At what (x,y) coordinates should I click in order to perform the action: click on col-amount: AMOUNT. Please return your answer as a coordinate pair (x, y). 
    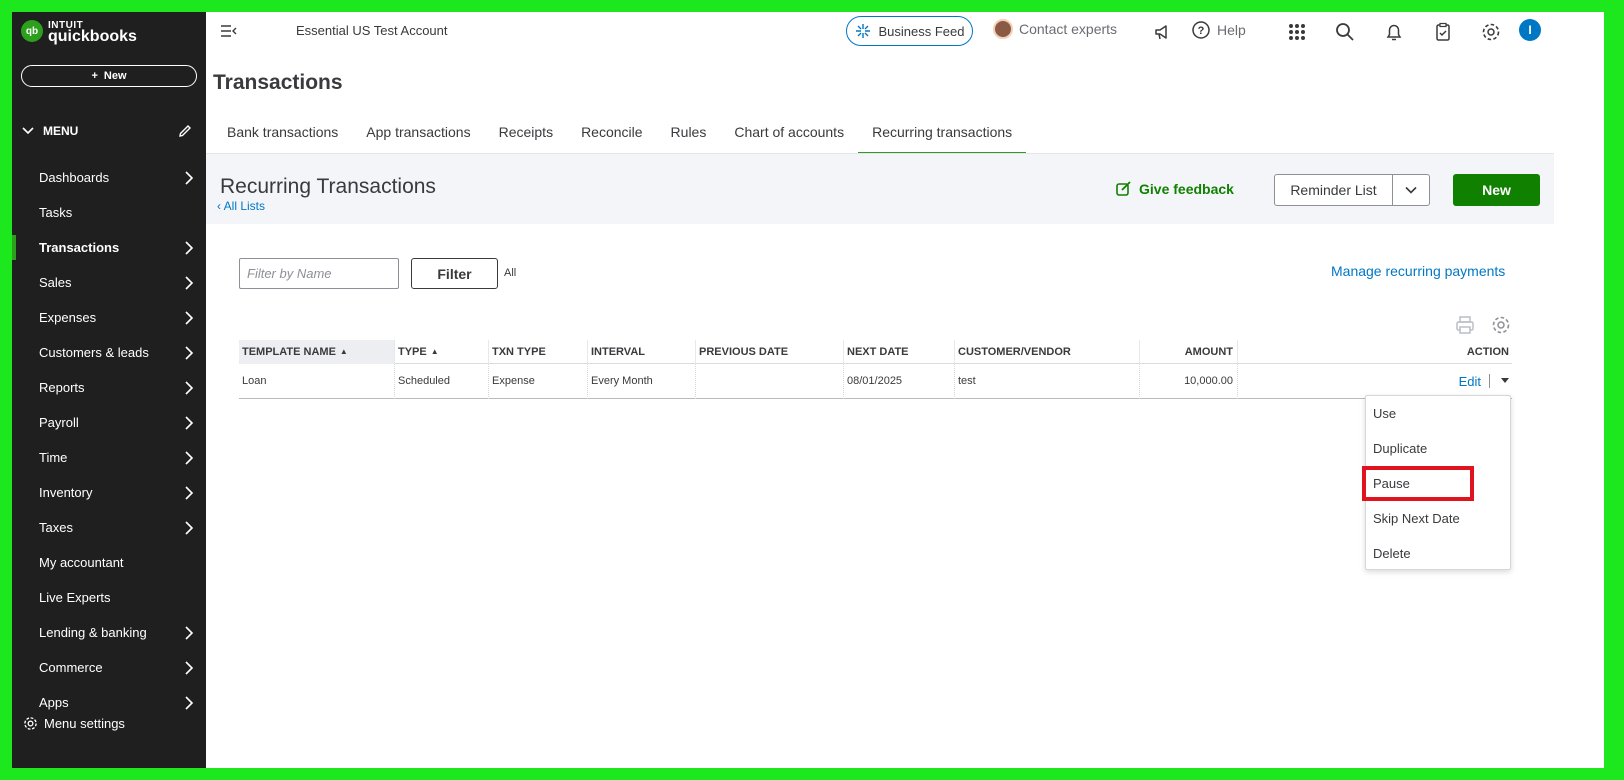
    Looking at the image, I should click on (1189, 351).